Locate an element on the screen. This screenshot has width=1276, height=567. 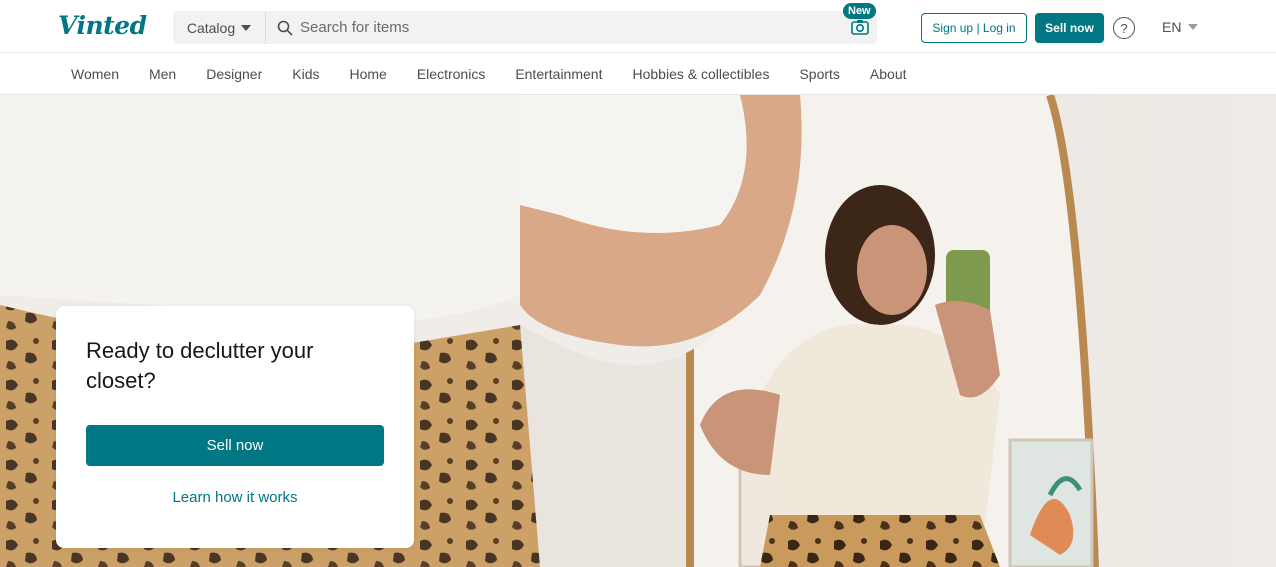
hero-heading: Ready to declutter your closet? is located at coordinates (200, 365).